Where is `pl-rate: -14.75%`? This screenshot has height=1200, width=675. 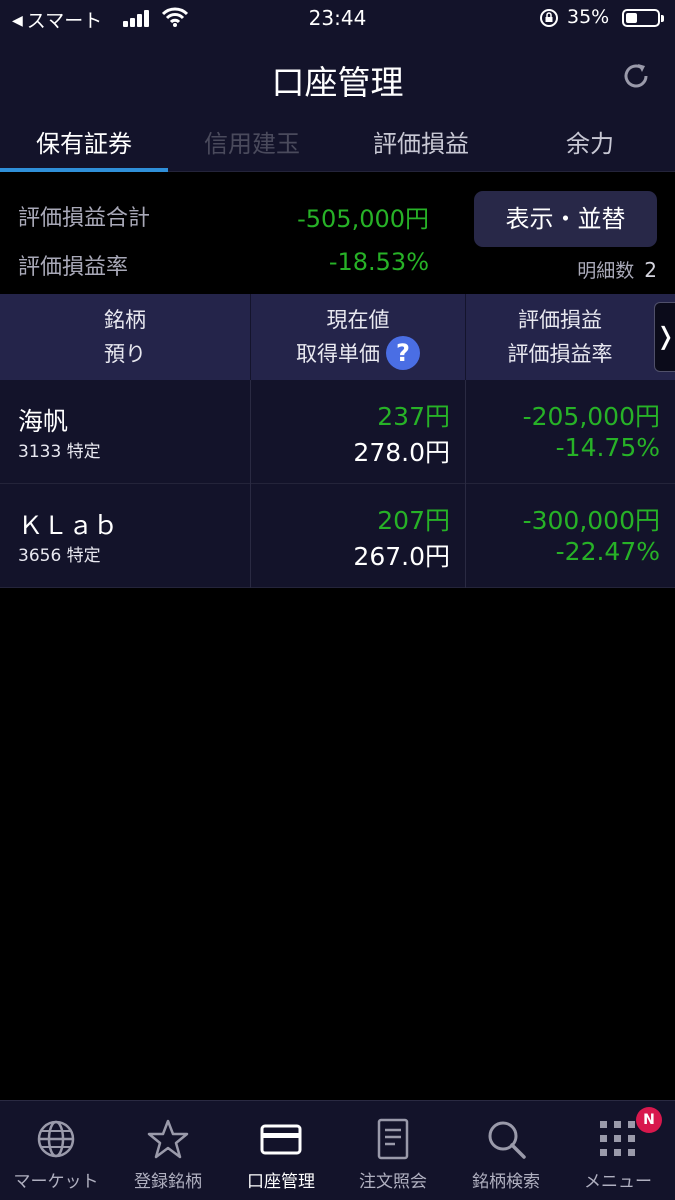
pl-rate: -14.75% is located at coordinates (607, 447).